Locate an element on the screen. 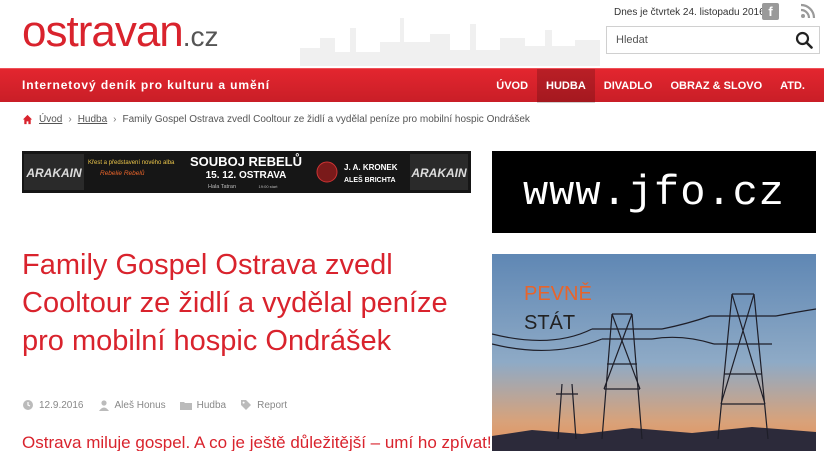 This screenshot has width=824, height=451. logo-main: ostravan is located at coordinates (103, 31).